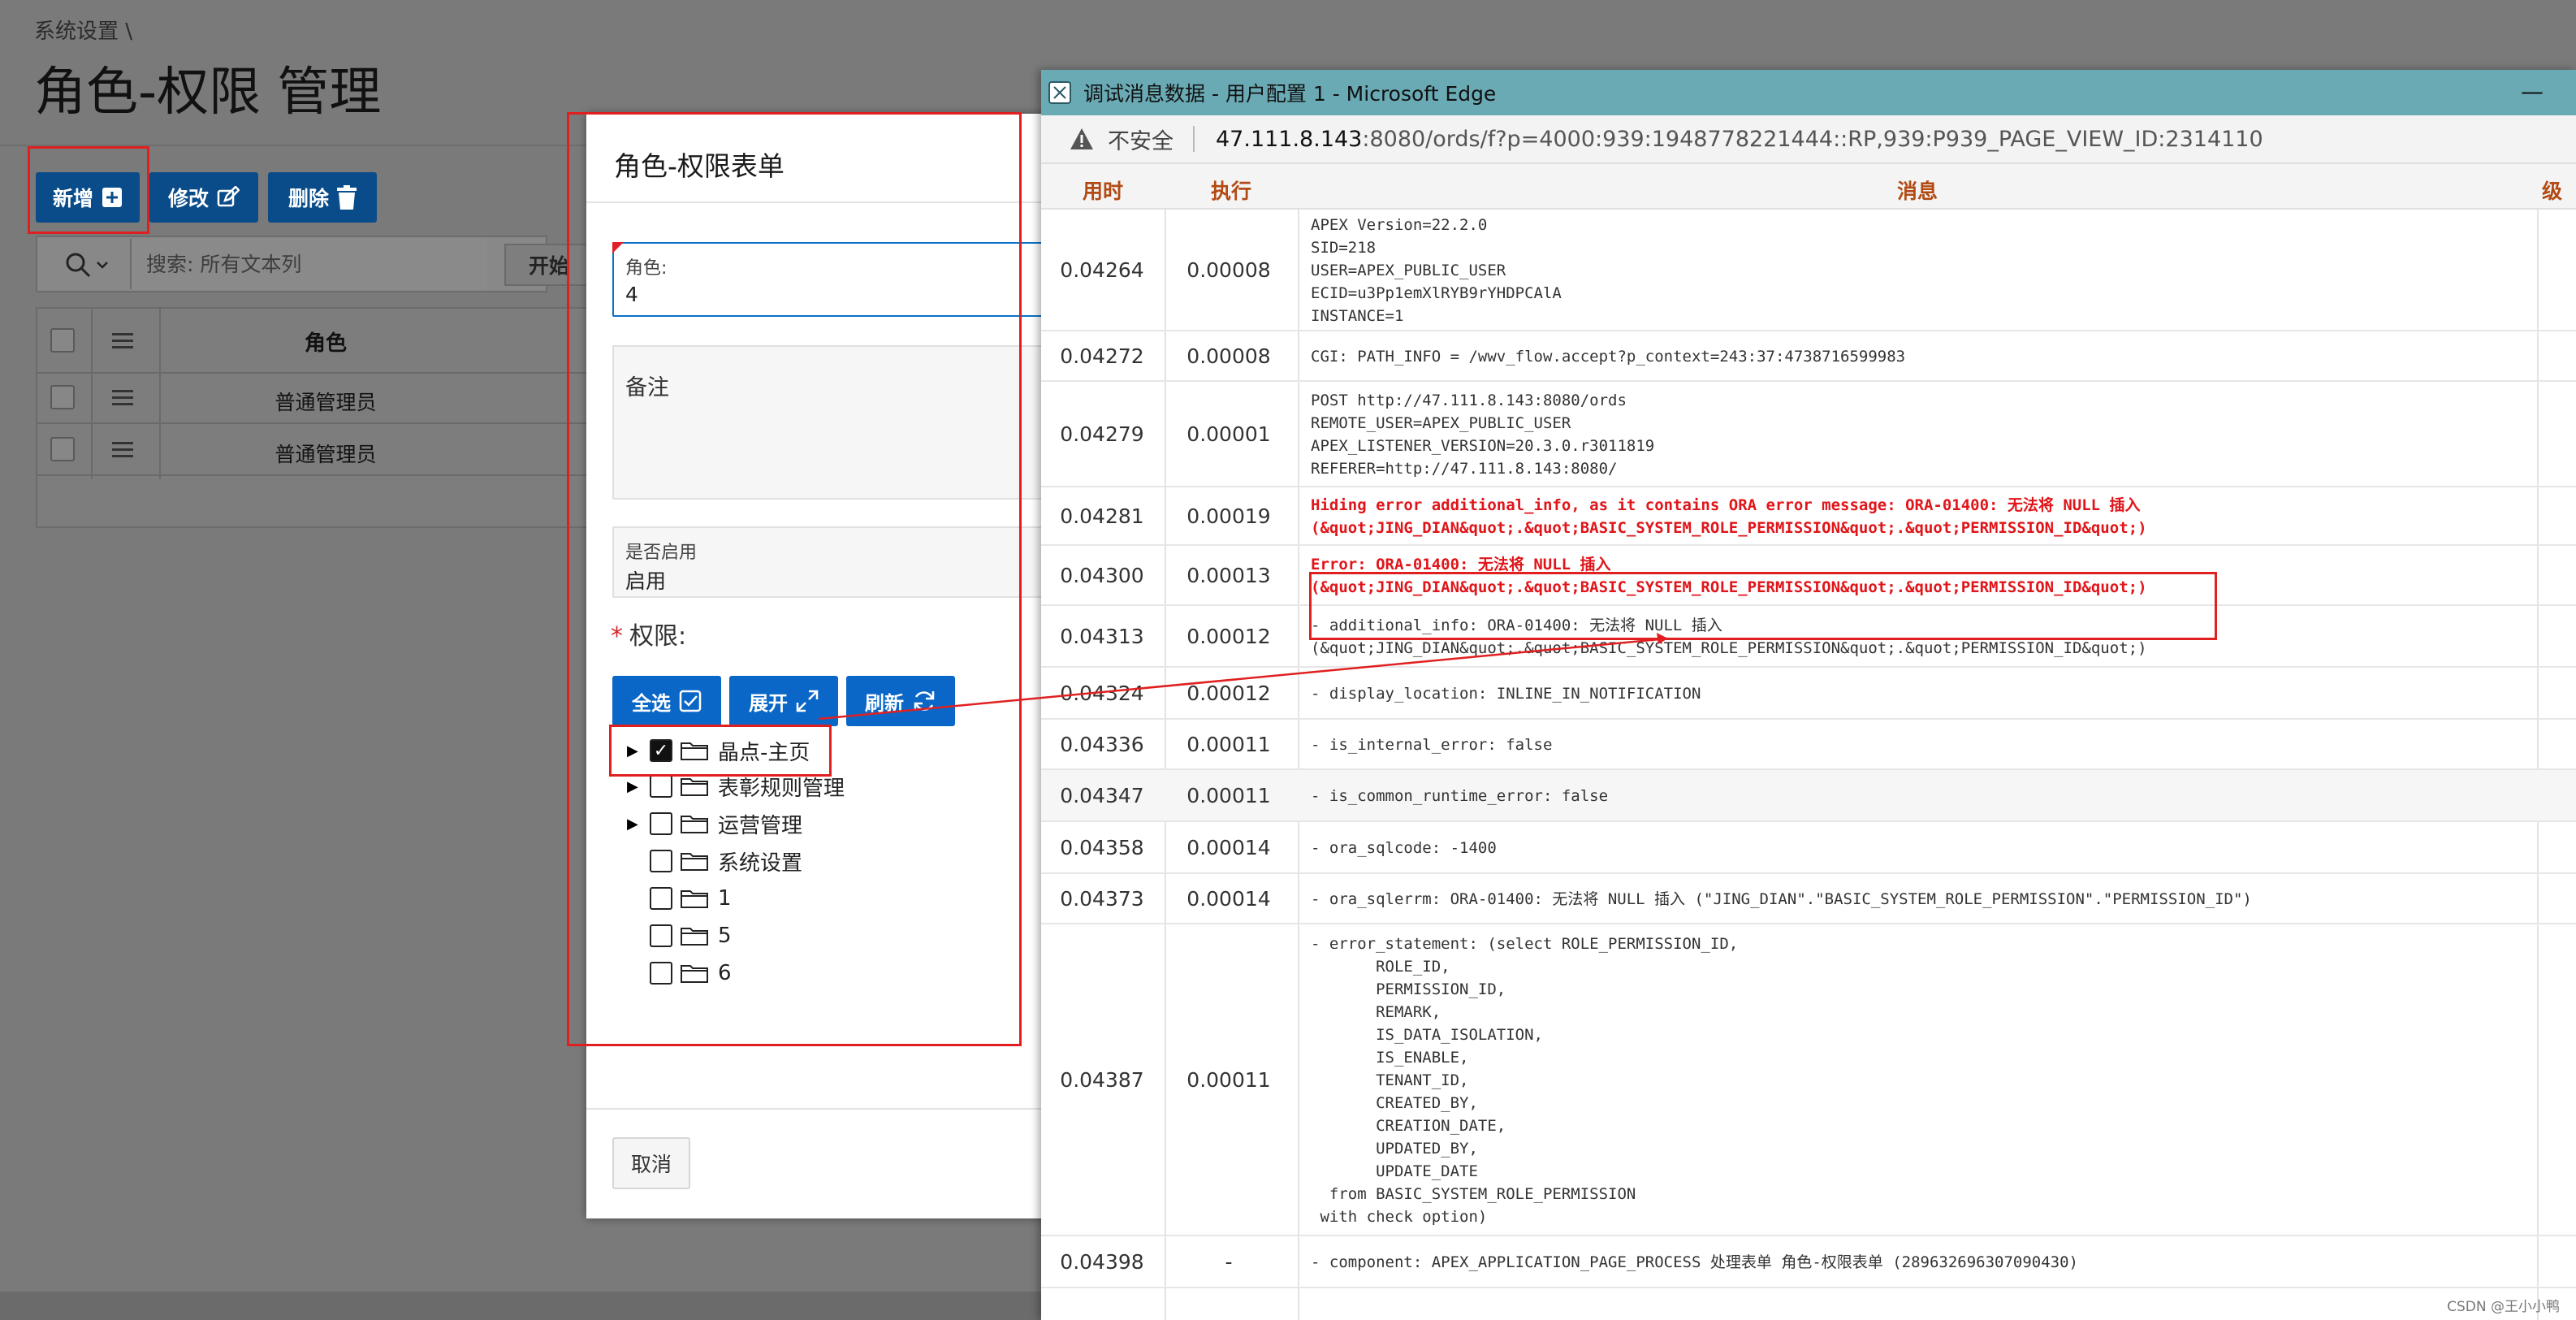 The width and height of the screenshot is (2576, 1320). I want to click on elapsed-time-cell: 0.04398, so click(1102, 1262).